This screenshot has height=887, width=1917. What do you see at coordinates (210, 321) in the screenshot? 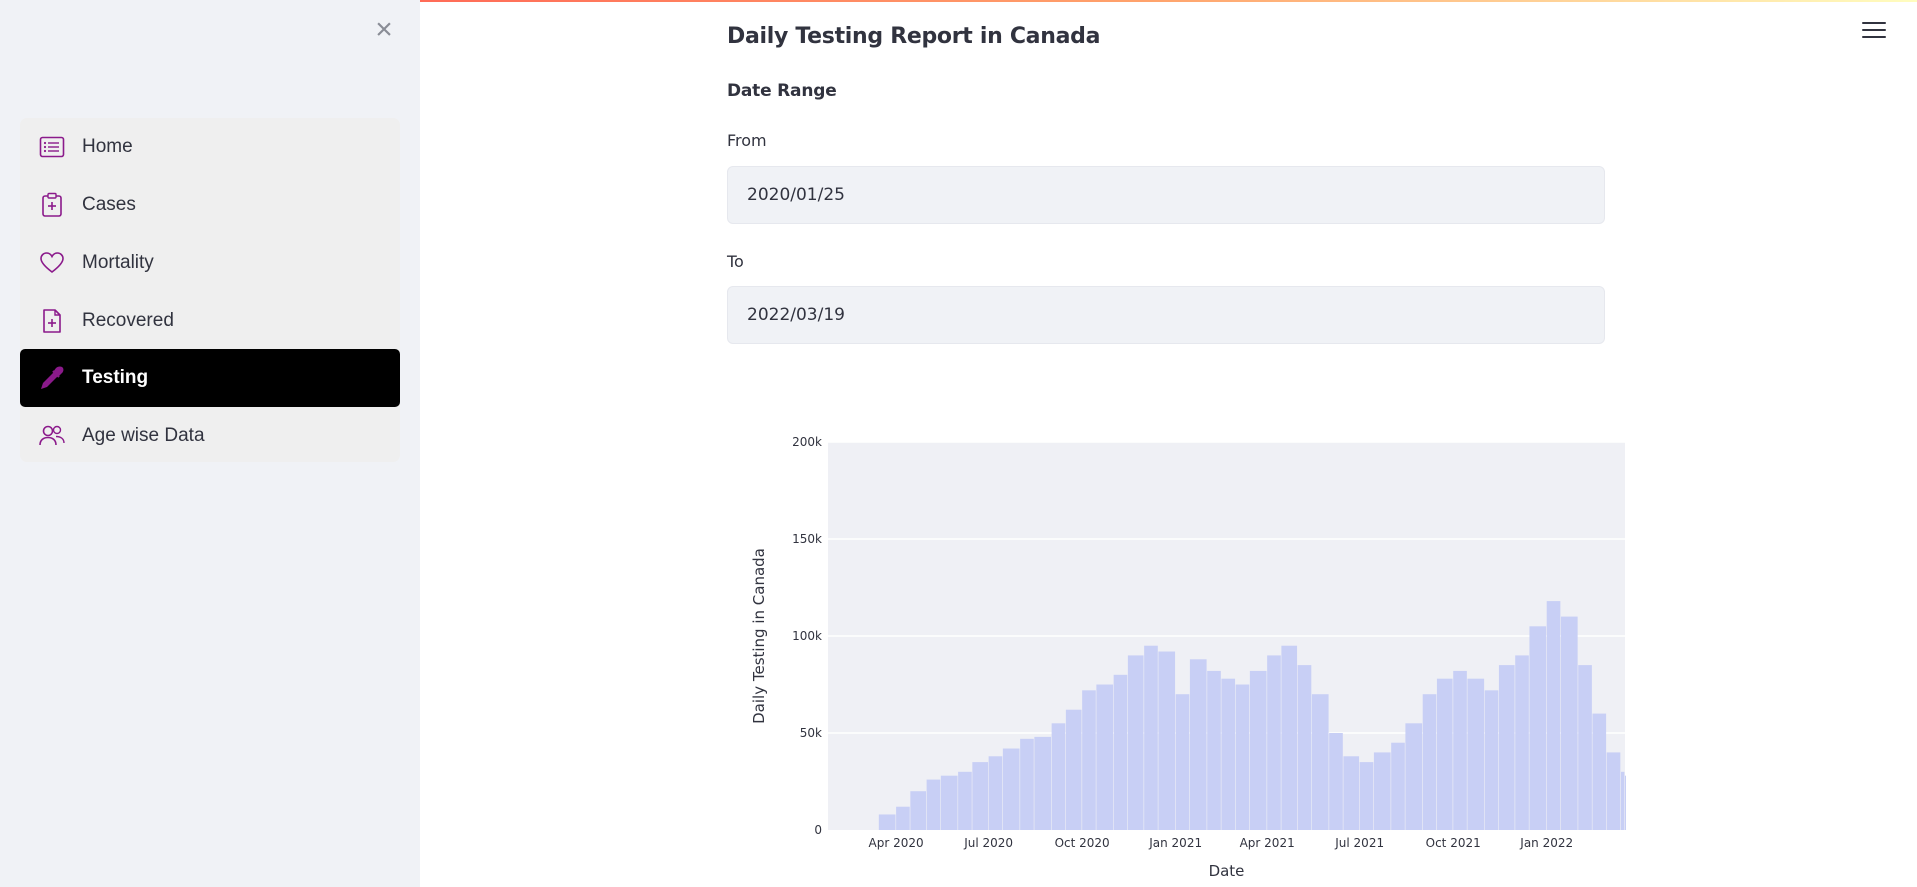
I see `sidebar-item-recovered: Recovered` at bounding box center [210, 321].